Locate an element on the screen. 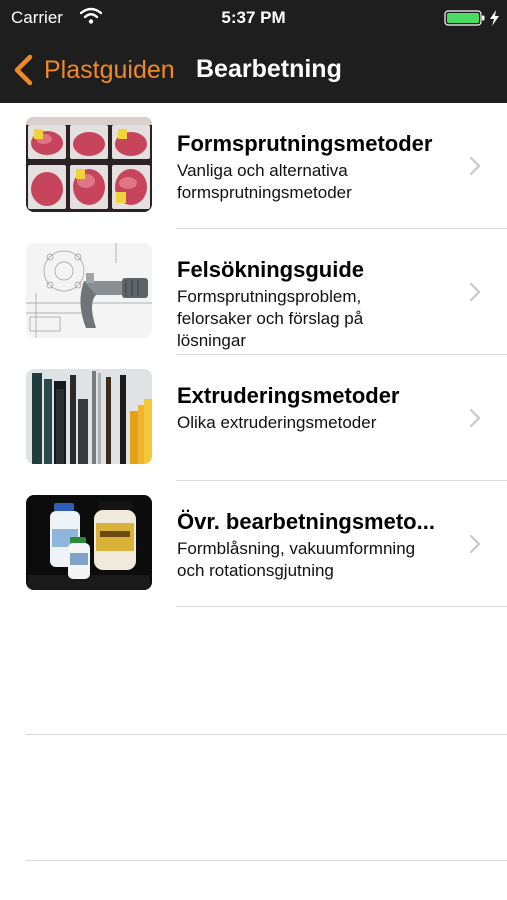 Image resolution: width=507 pixels, height=900 pixels. status-bar: Carrier 5:37 PM is located at coordinates (253, 18).